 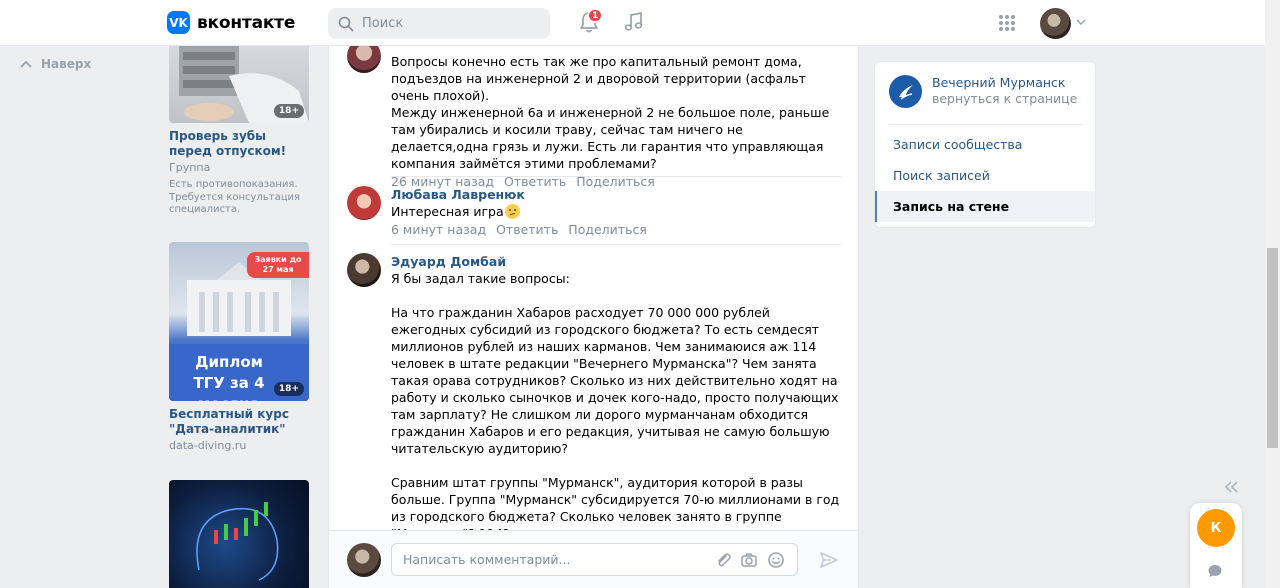 I want to click on vk-logo-text: вконтакте, so click(x=246, y=22).